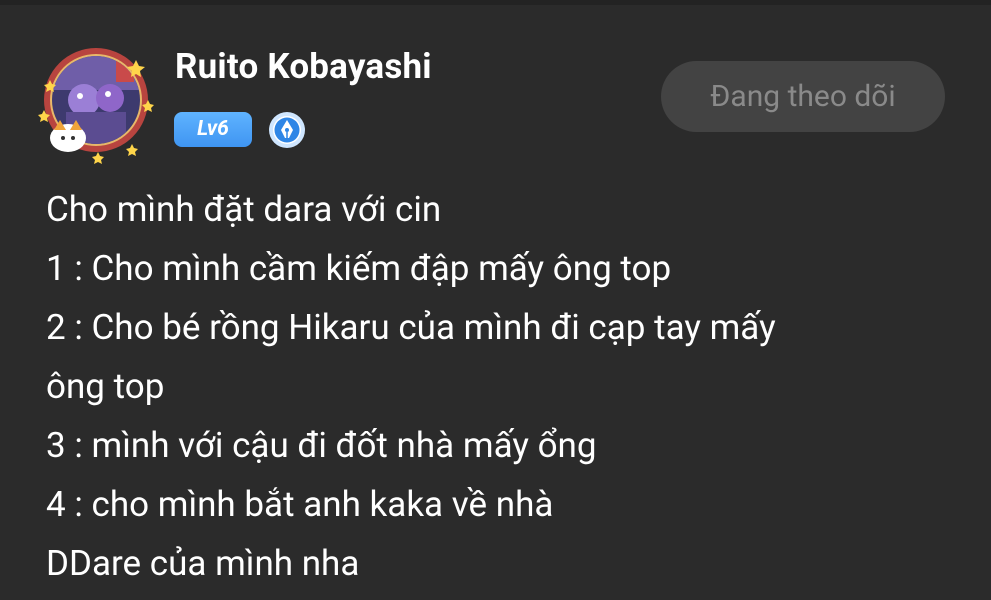  What do you see at coordinates (287, 130) in the screenshot?
I see `fountain-pen-icon` at bounding box center [287, 130].